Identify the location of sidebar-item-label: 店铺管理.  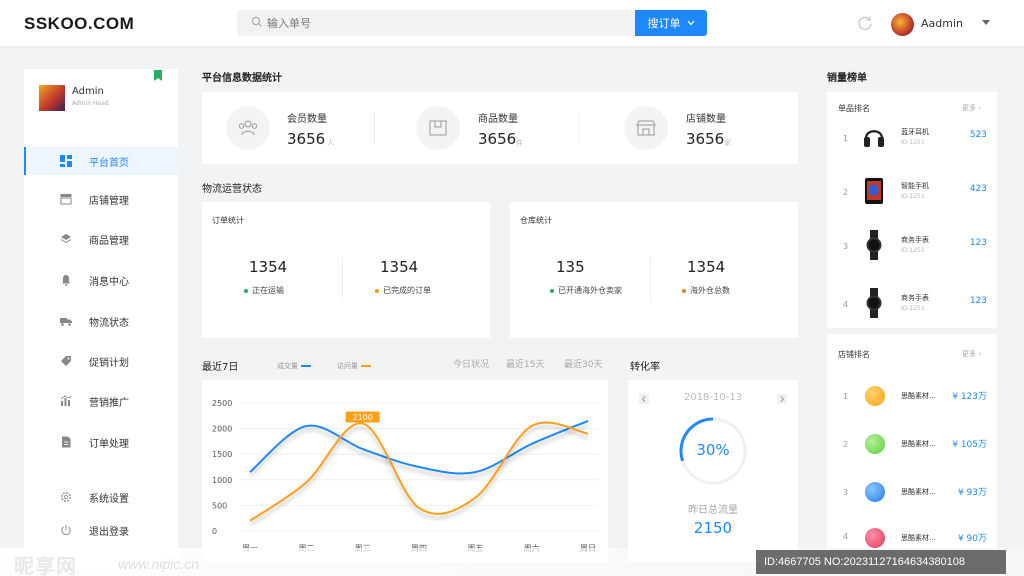
(109, 201).